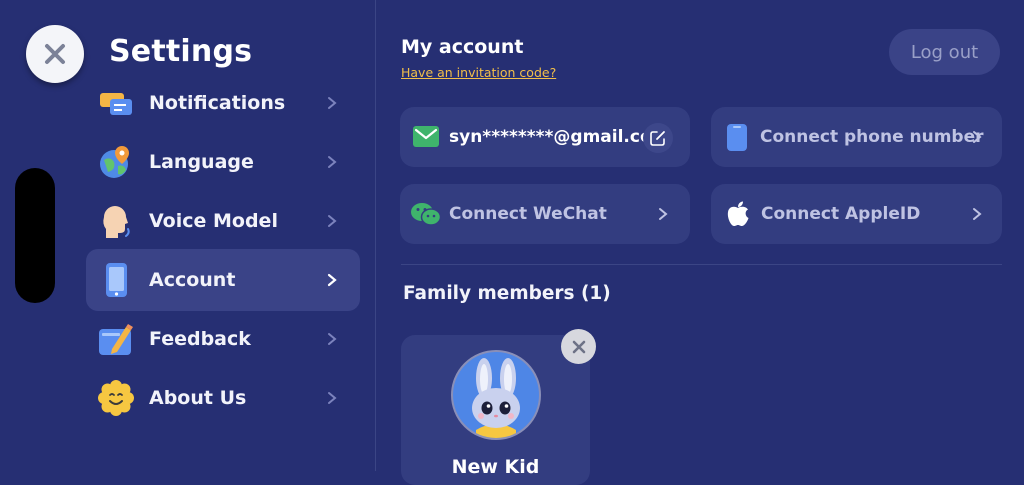 This screenshot has width=1024, height=485. Describe the element at coordinates (198, 398) in the screenshot. I see `sidebar-item-label: About Us` at that location.